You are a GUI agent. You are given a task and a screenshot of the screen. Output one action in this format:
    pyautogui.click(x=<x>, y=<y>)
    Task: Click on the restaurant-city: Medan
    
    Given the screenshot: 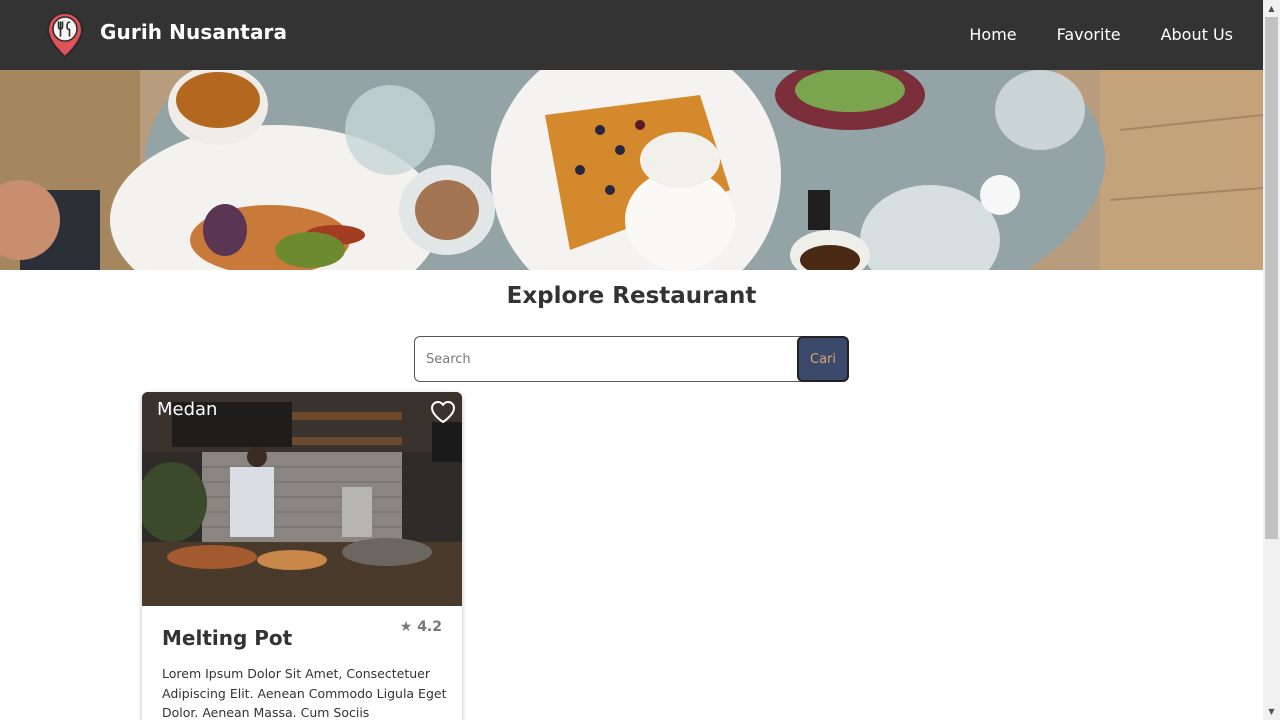 What is the action you would take?
    pyautogui.click(x=187, y=409)
    